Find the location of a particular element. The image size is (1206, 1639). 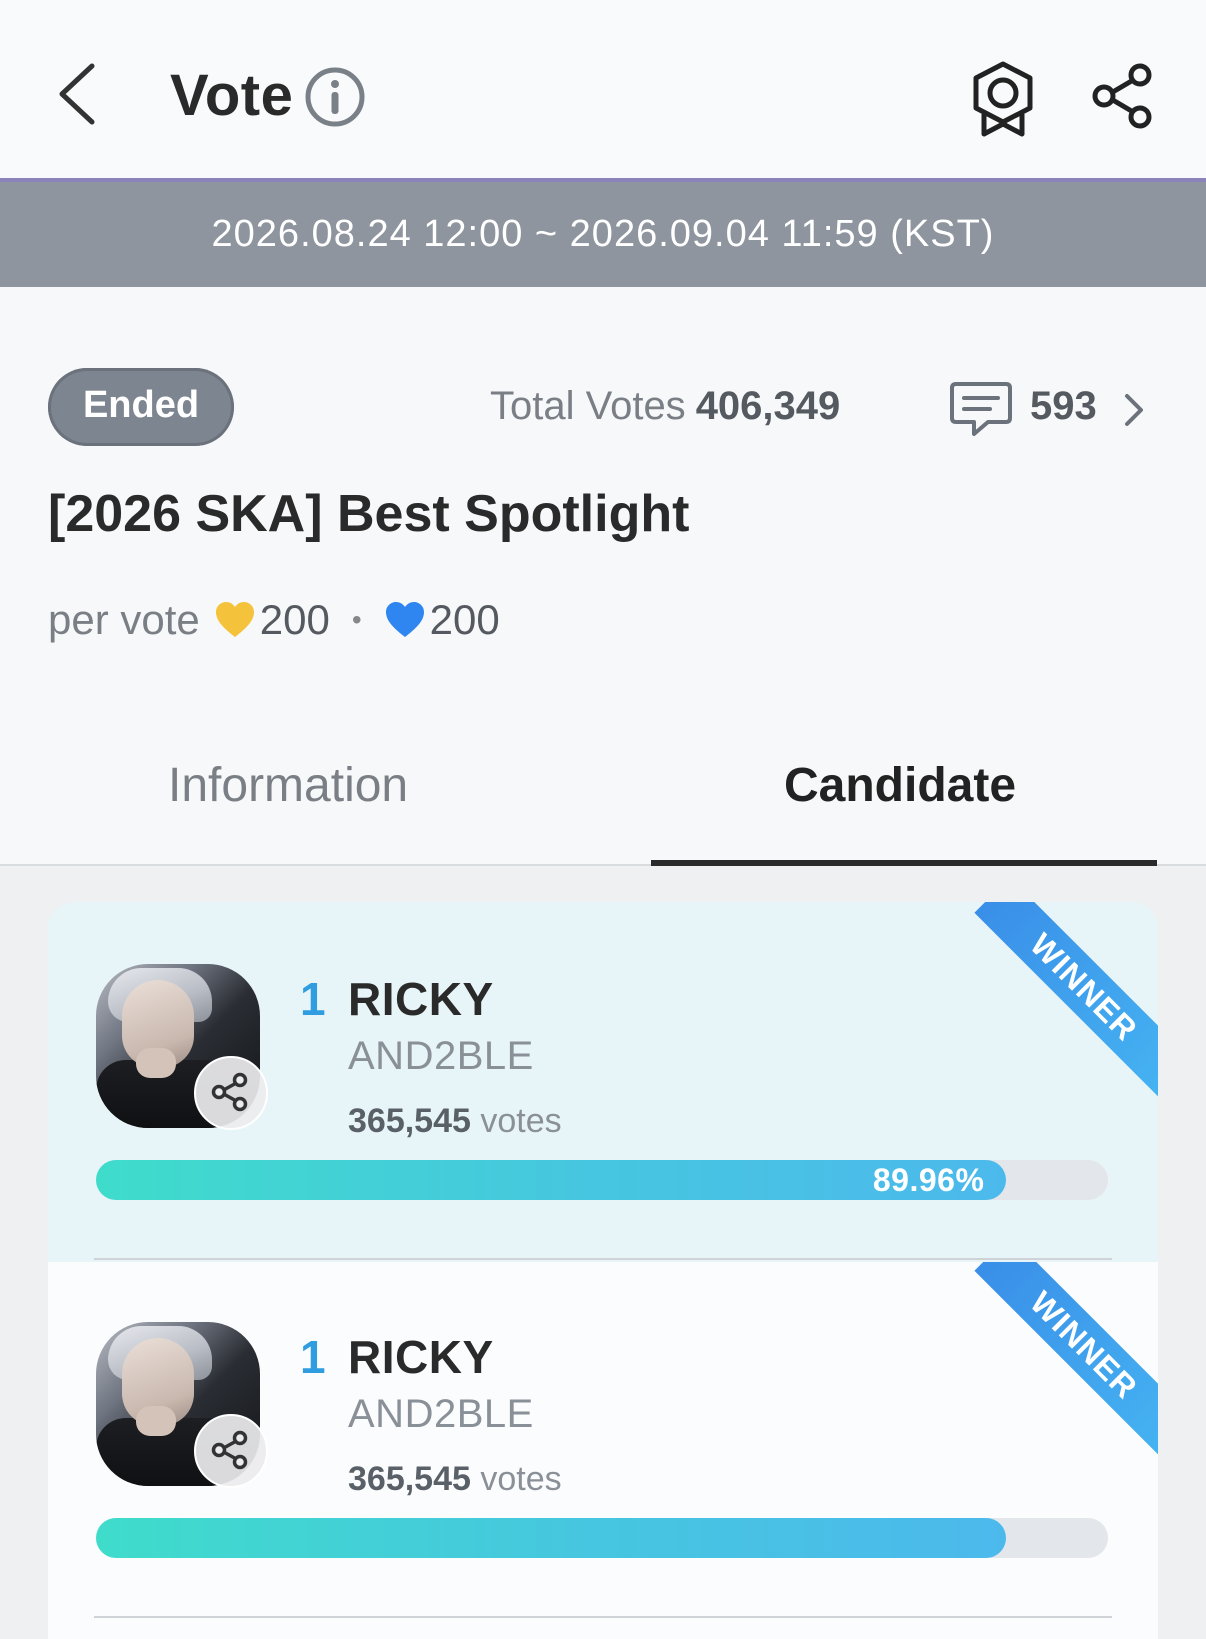

blue-heart-icon is located at coordinates (404, 619).